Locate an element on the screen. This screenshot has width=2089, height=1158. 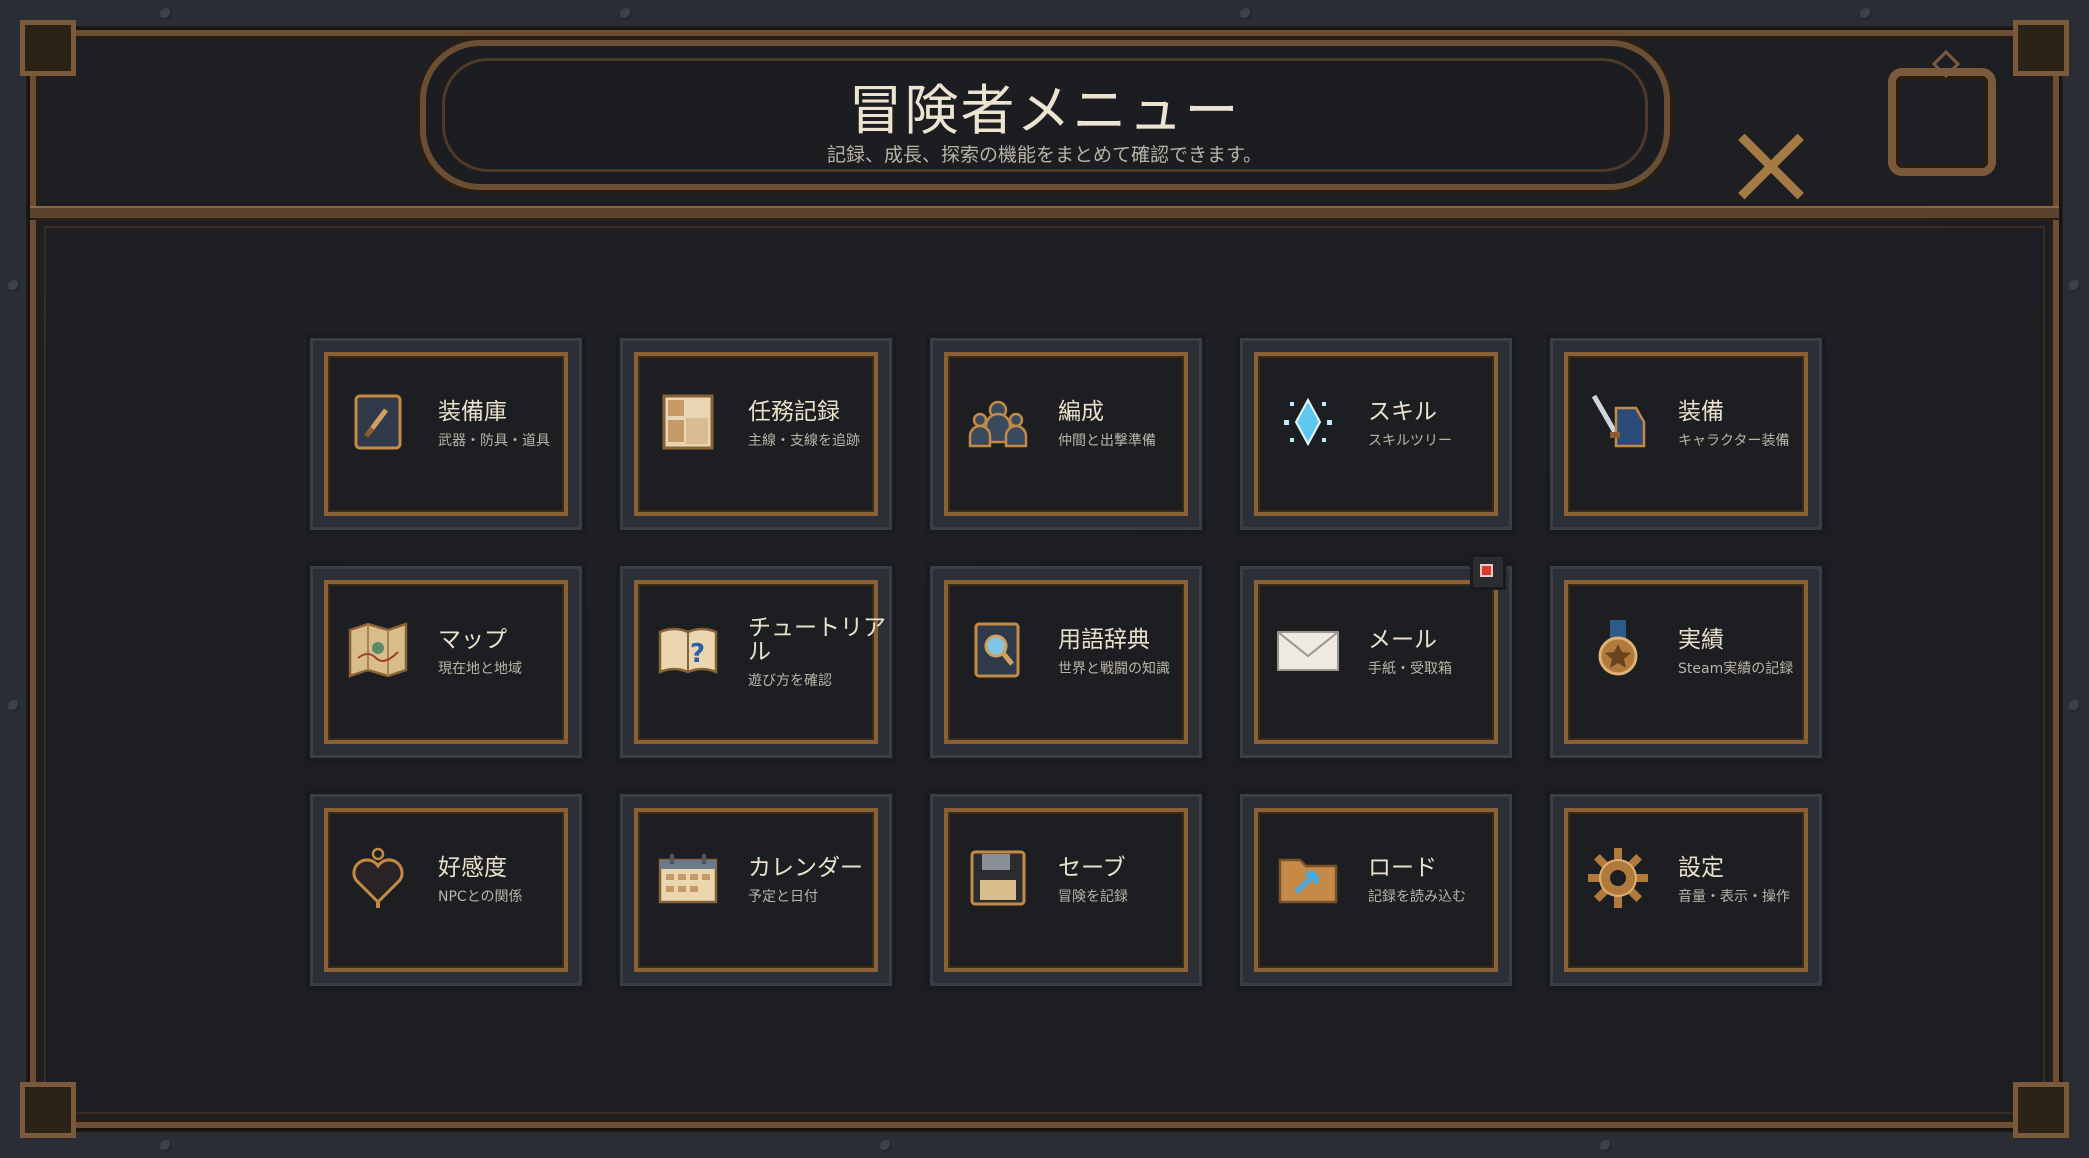
menu-sublabel: 遊び方を確認 is located at coordinates (790, 681).